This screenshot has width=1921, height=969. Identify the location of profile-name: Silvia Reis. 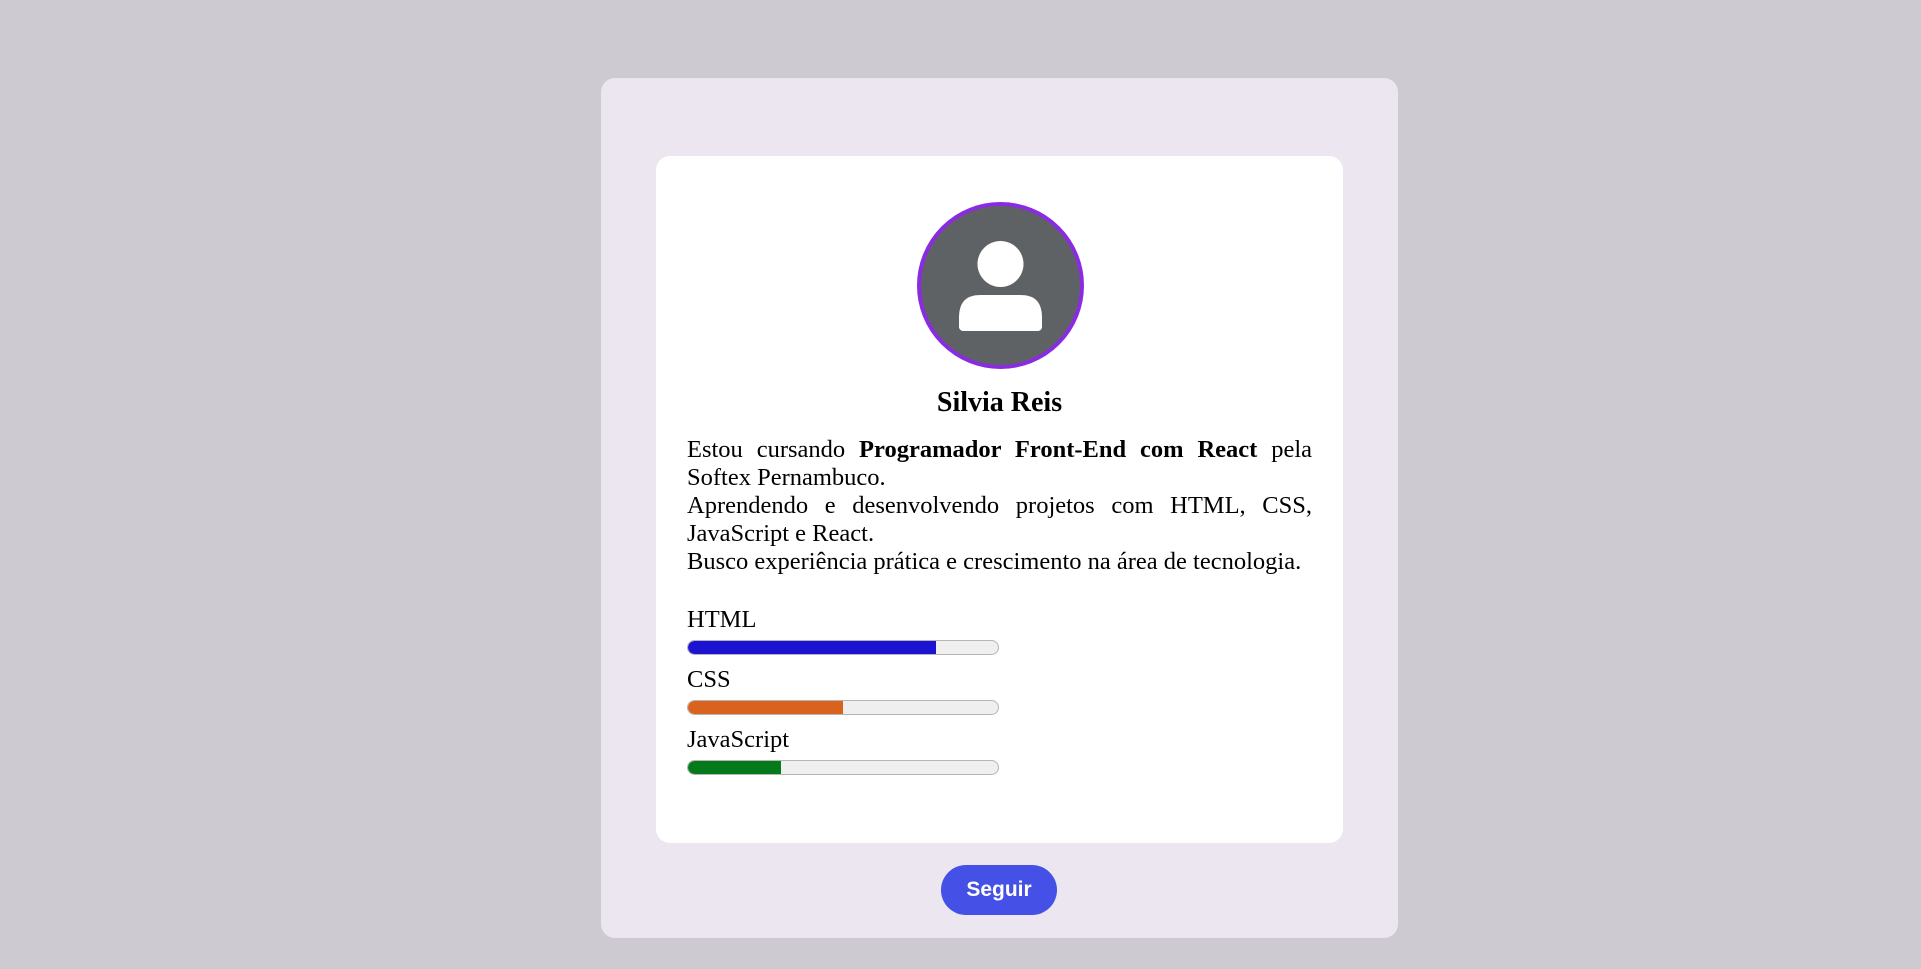
(999, 402).